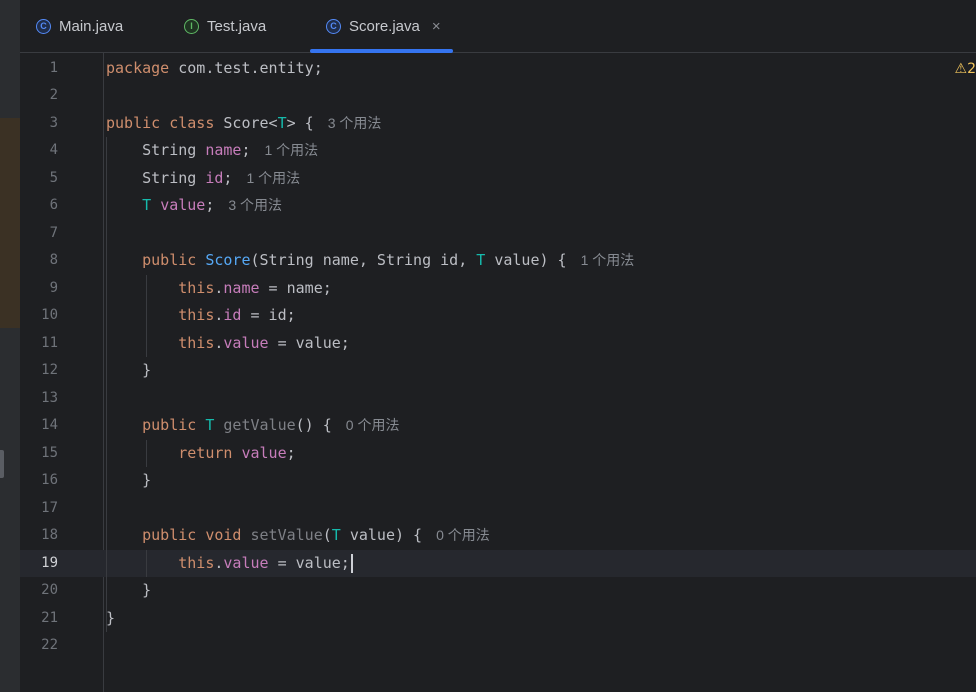 The width and height of the screenshot is (976, 692). I want to click on code-line: 6 T value; 3 个用法, so click(498, 206).